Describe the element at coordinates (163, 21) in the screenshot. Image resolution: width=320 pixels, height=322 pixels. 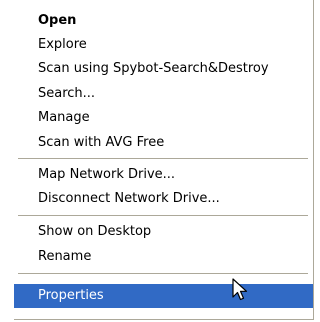
I see `menu-item-open: Open` at that location.